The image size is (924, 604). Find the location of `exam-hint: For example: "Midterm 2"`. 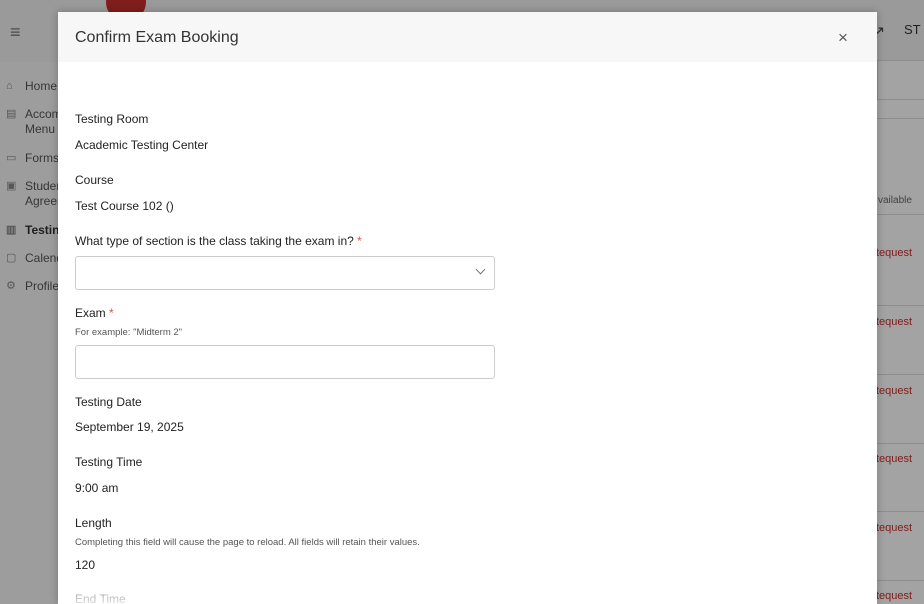

exam-hint: For example: "Midterm 2" is located at coordinates (129, 332).